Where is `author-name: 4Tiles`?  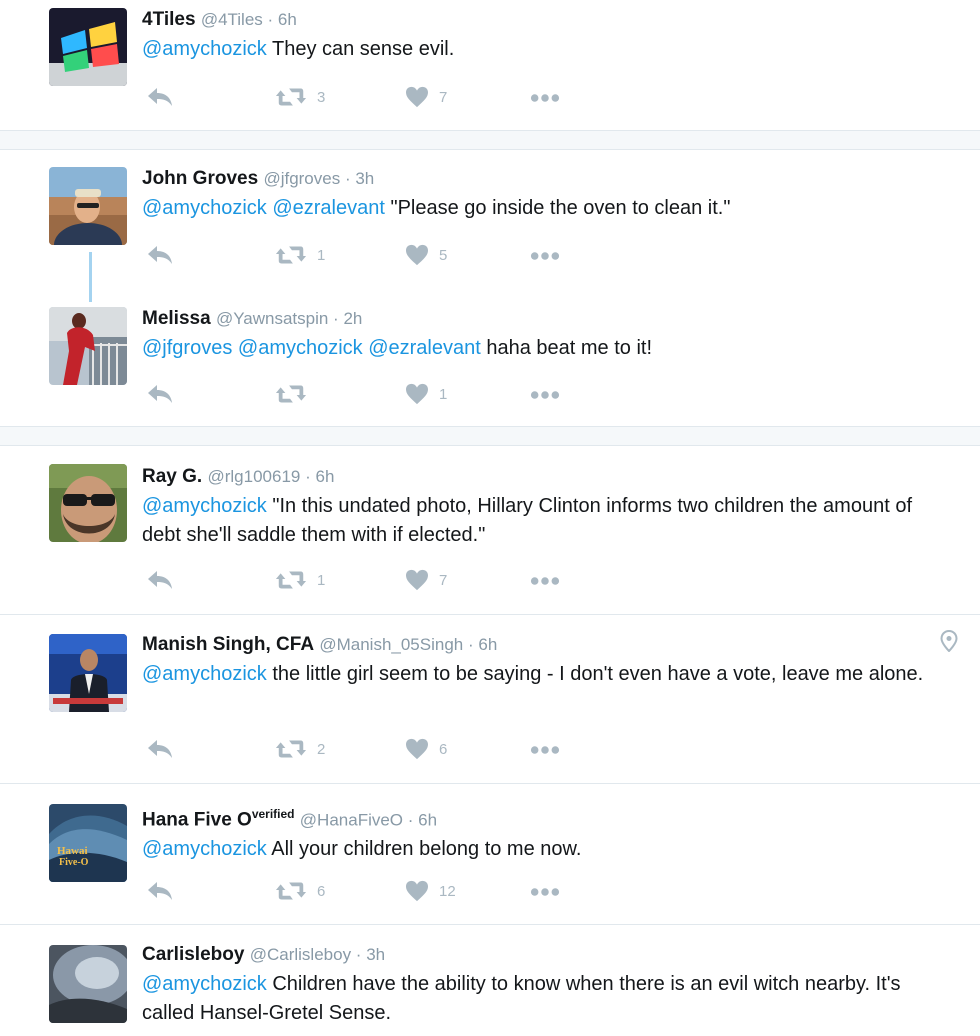
author-name: 4Tiles is located at coordinates (169, 19).